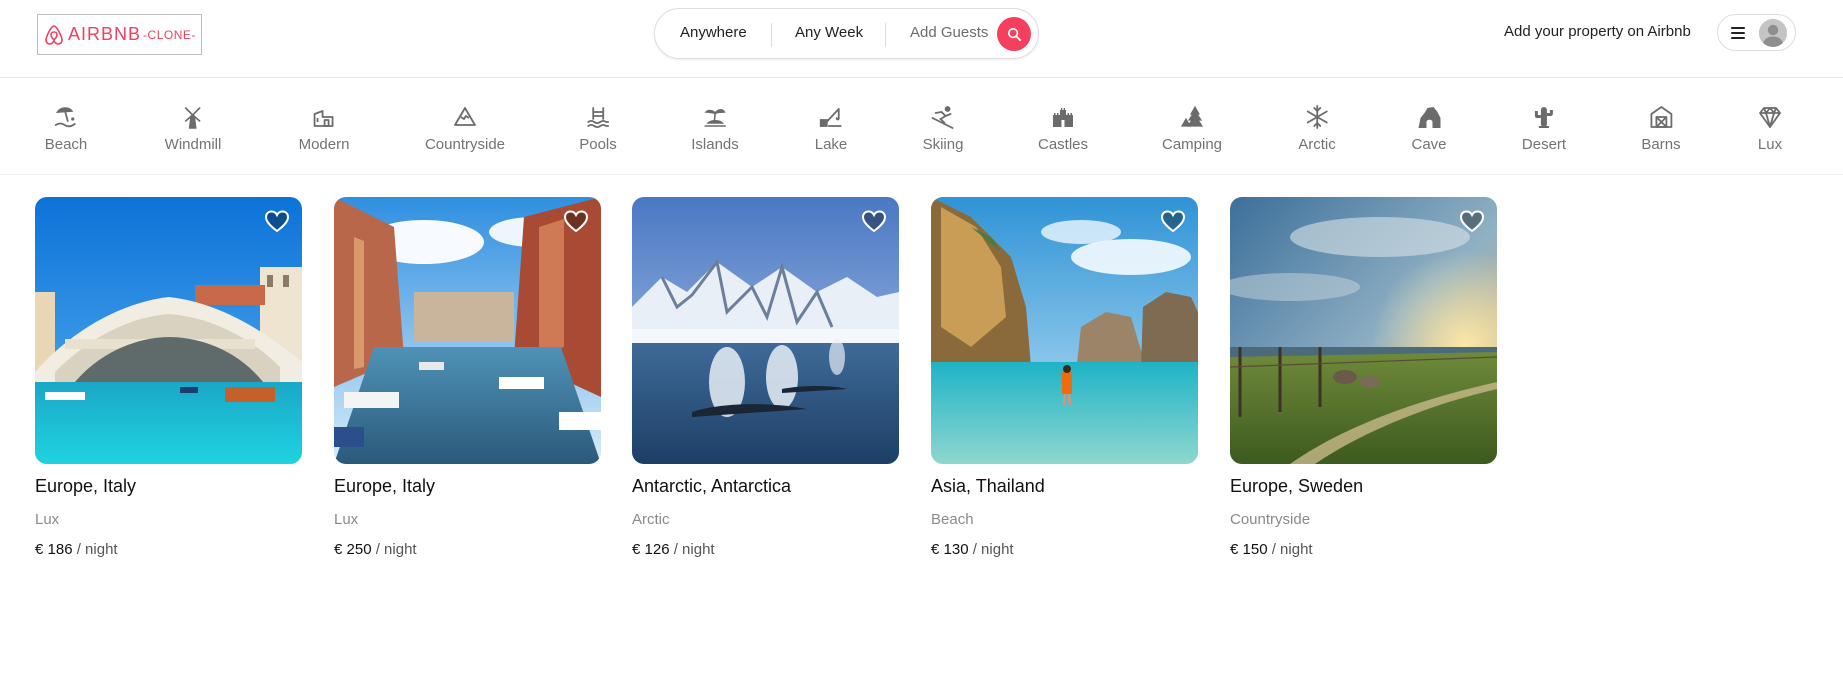  Describe the element at coordinates (465, 144) in the screenshot. I see `category-label: Countryside` at that location.